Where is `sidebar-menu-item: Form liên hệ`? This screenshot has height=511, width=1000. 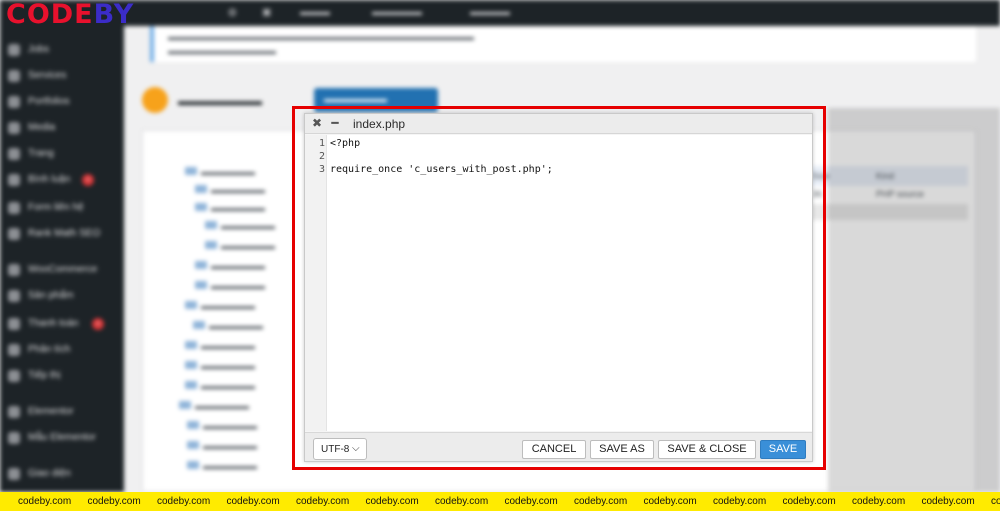
sidebar-menu-item: Form liên hệ is located at coordinates (62, 208).